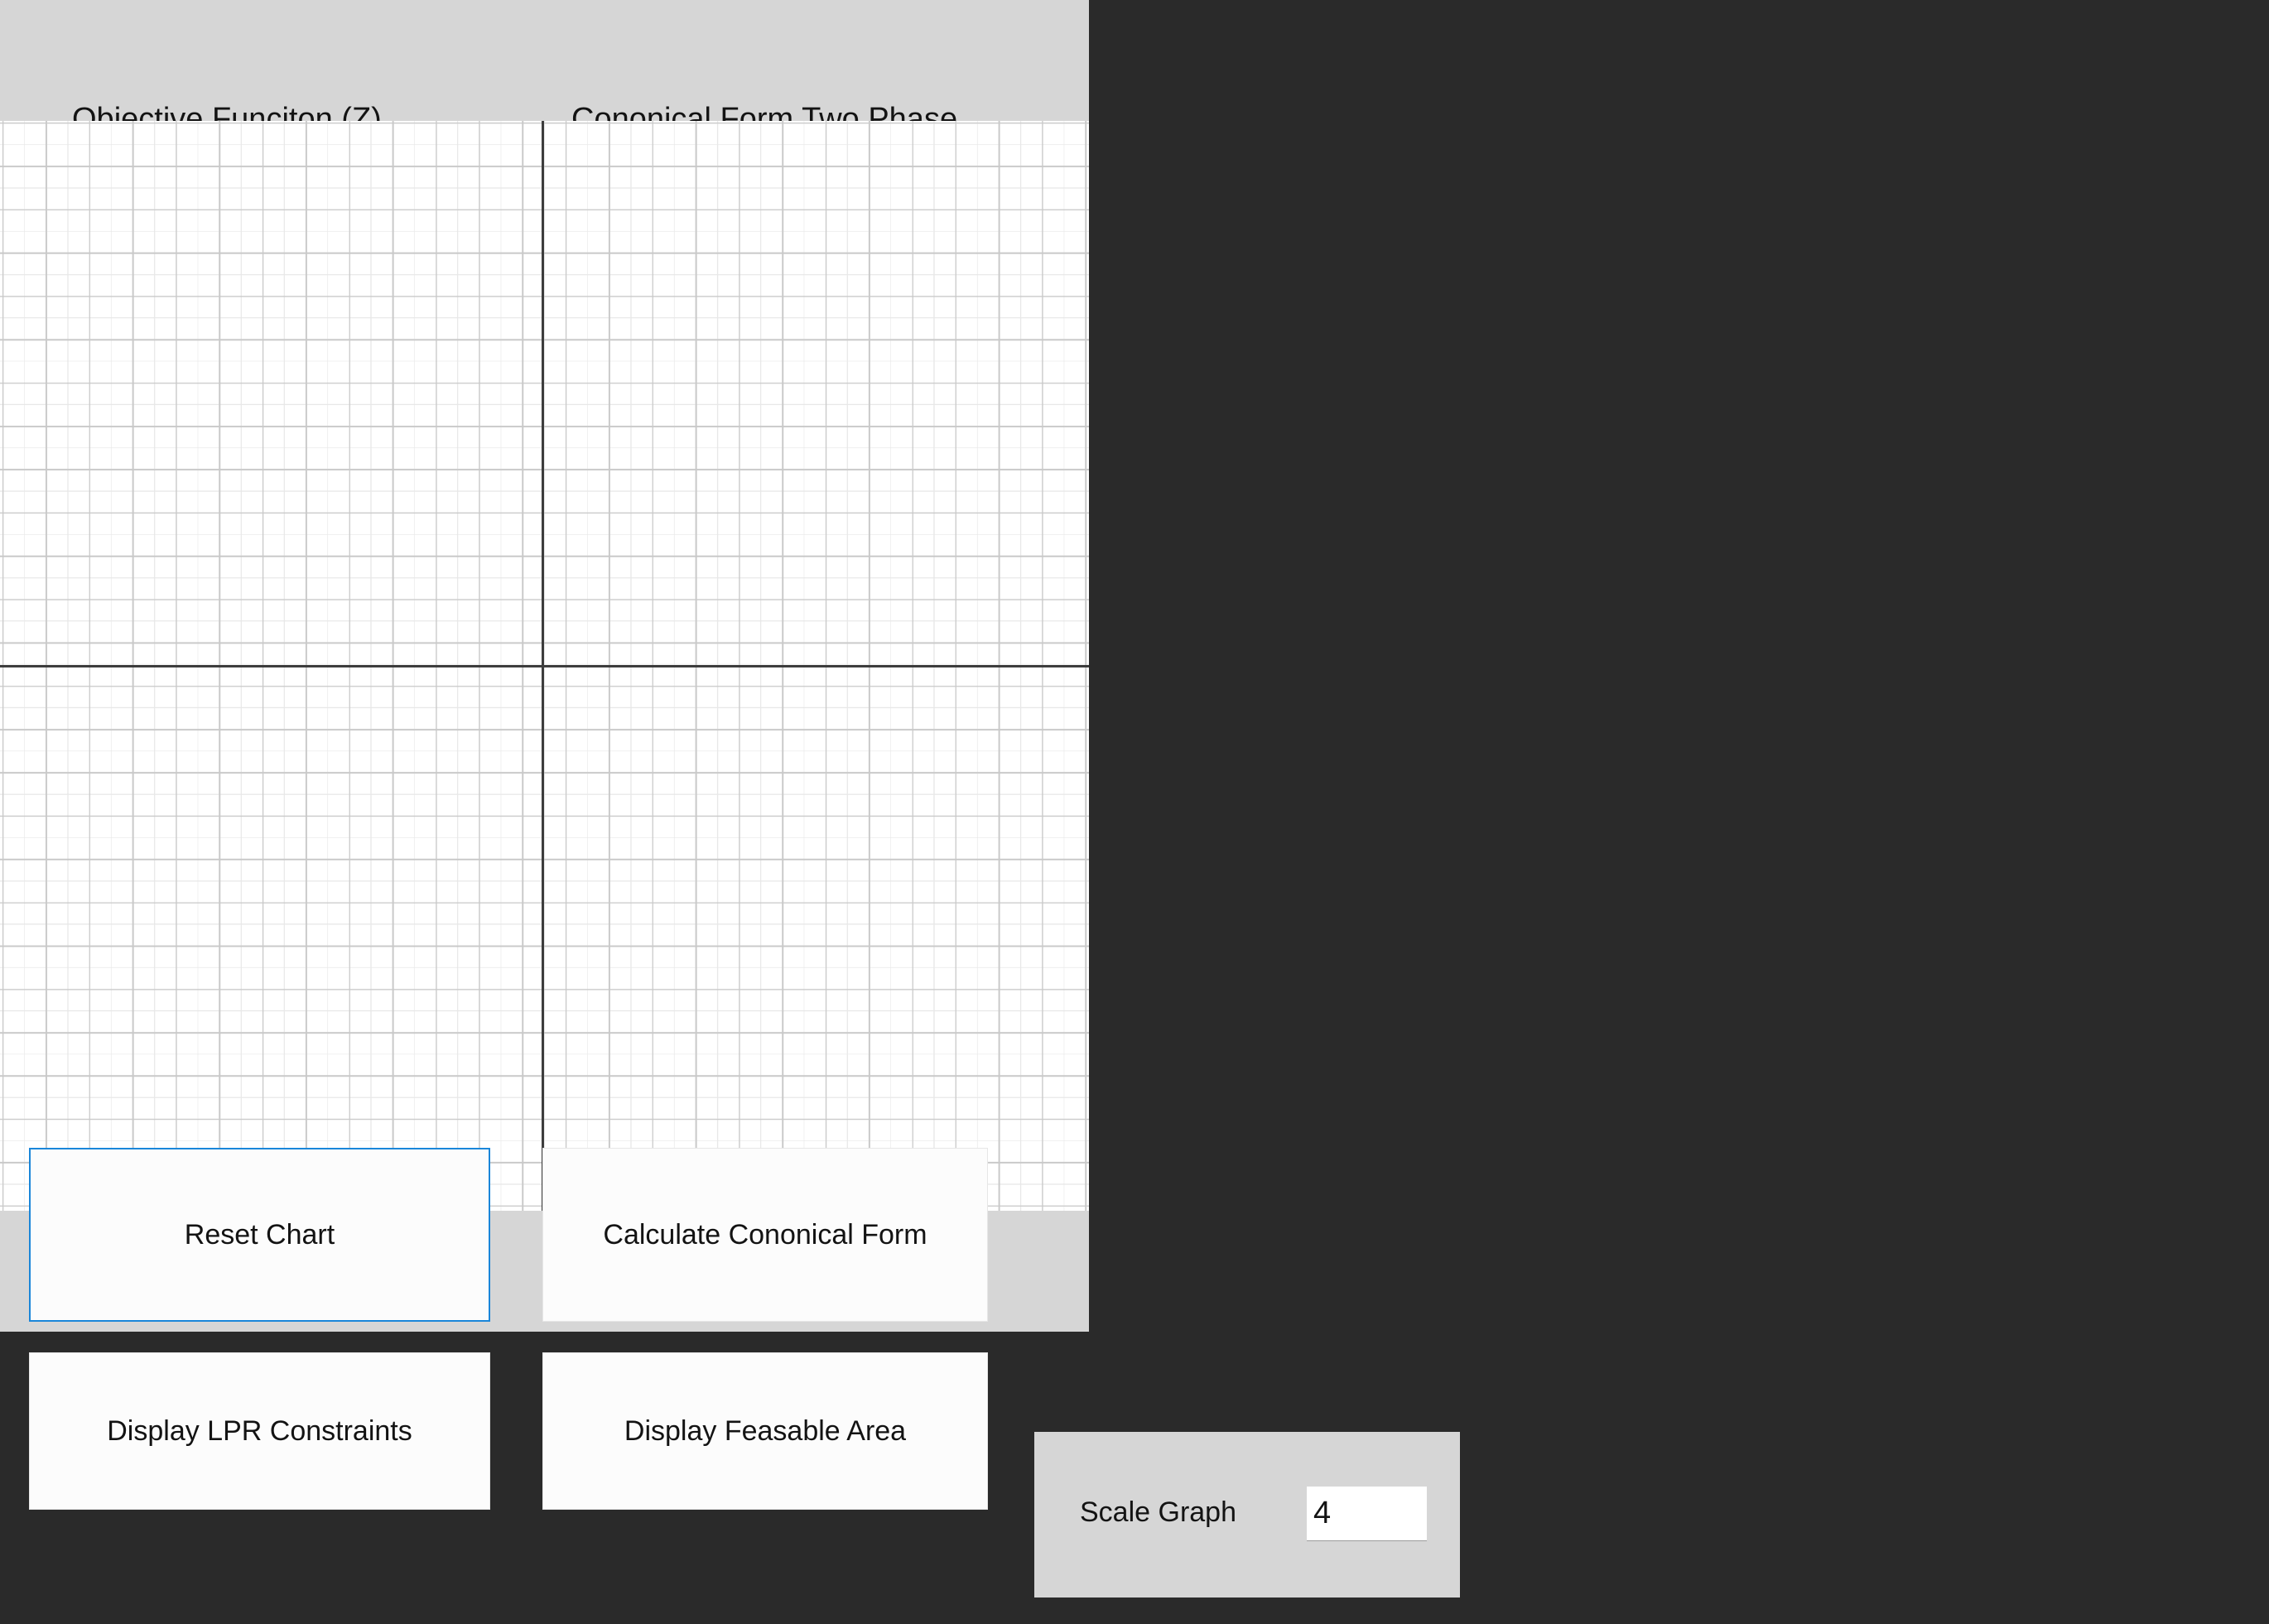 This screenshot has height=1624, width=2269. I want to click on scale-graph-input, so click(1367, 1514).